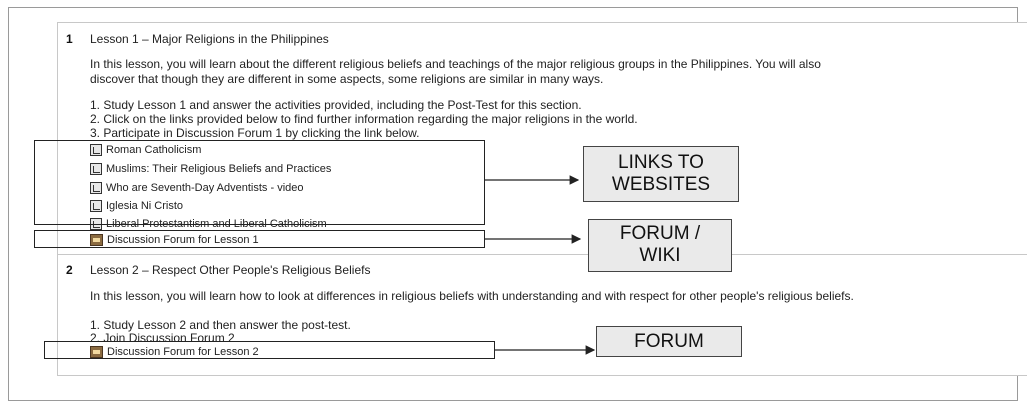  What do you see at coordinates (540, 265) in the screenshot?
I see `annotation-arrows` at bounding box center [540, 265].